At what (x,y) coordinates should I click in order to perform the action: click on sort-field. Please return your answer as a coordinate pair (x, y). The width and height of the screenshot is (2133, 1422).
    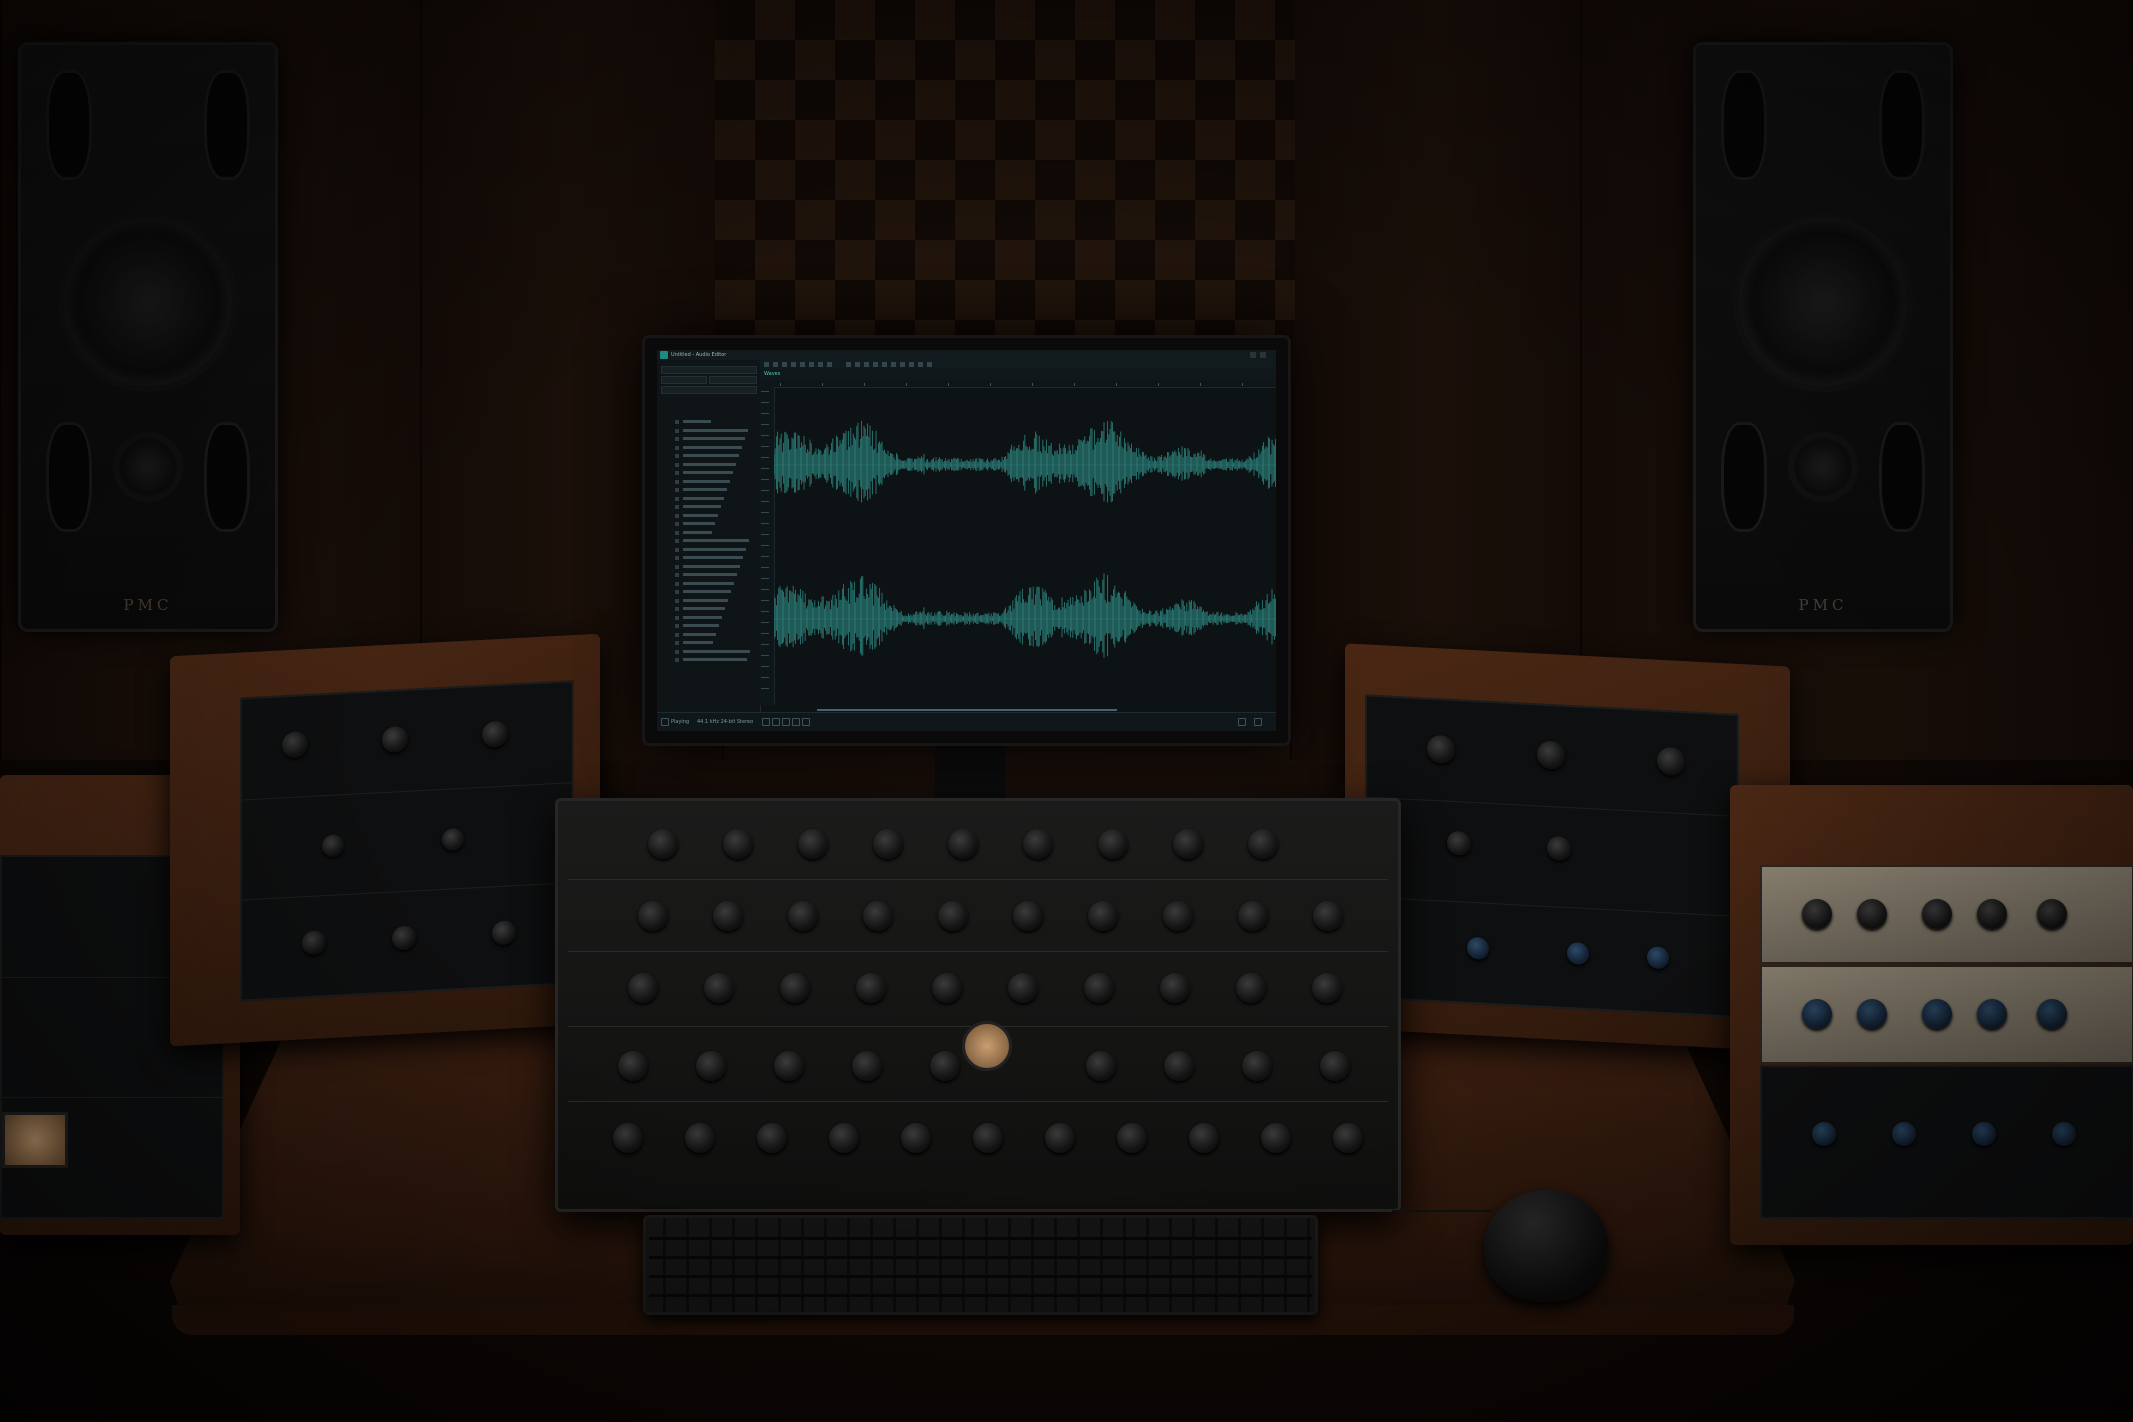
    Looking at the image, I should click on (733, 380).